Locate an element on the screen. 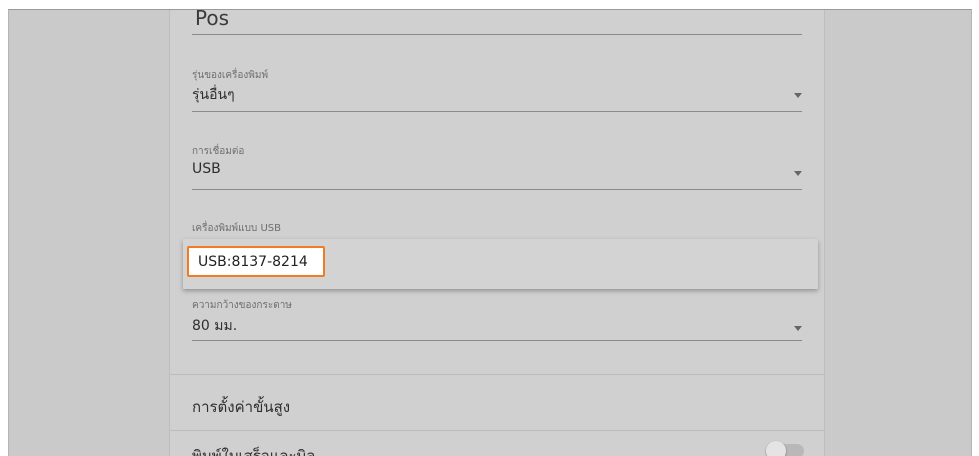 This screenshot has height=456, width=979. connection-value: USB is located at coordinates (206, 169).